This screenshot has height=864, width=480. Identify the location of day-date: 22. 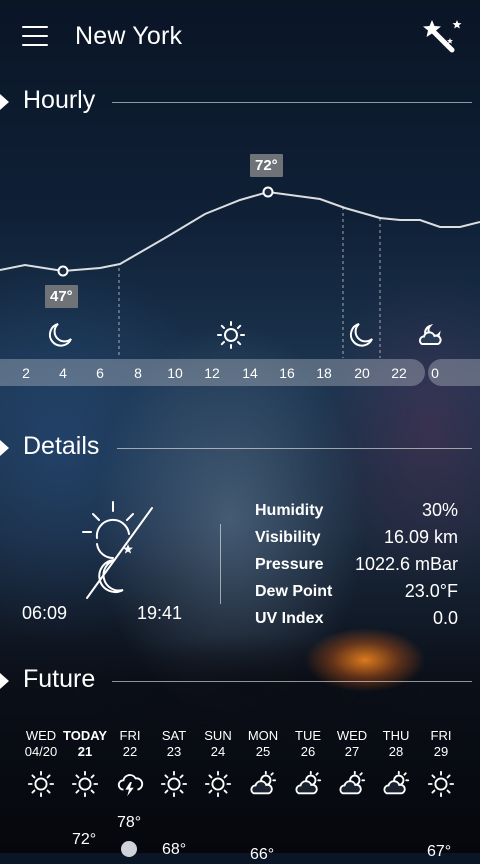
(130, 751).